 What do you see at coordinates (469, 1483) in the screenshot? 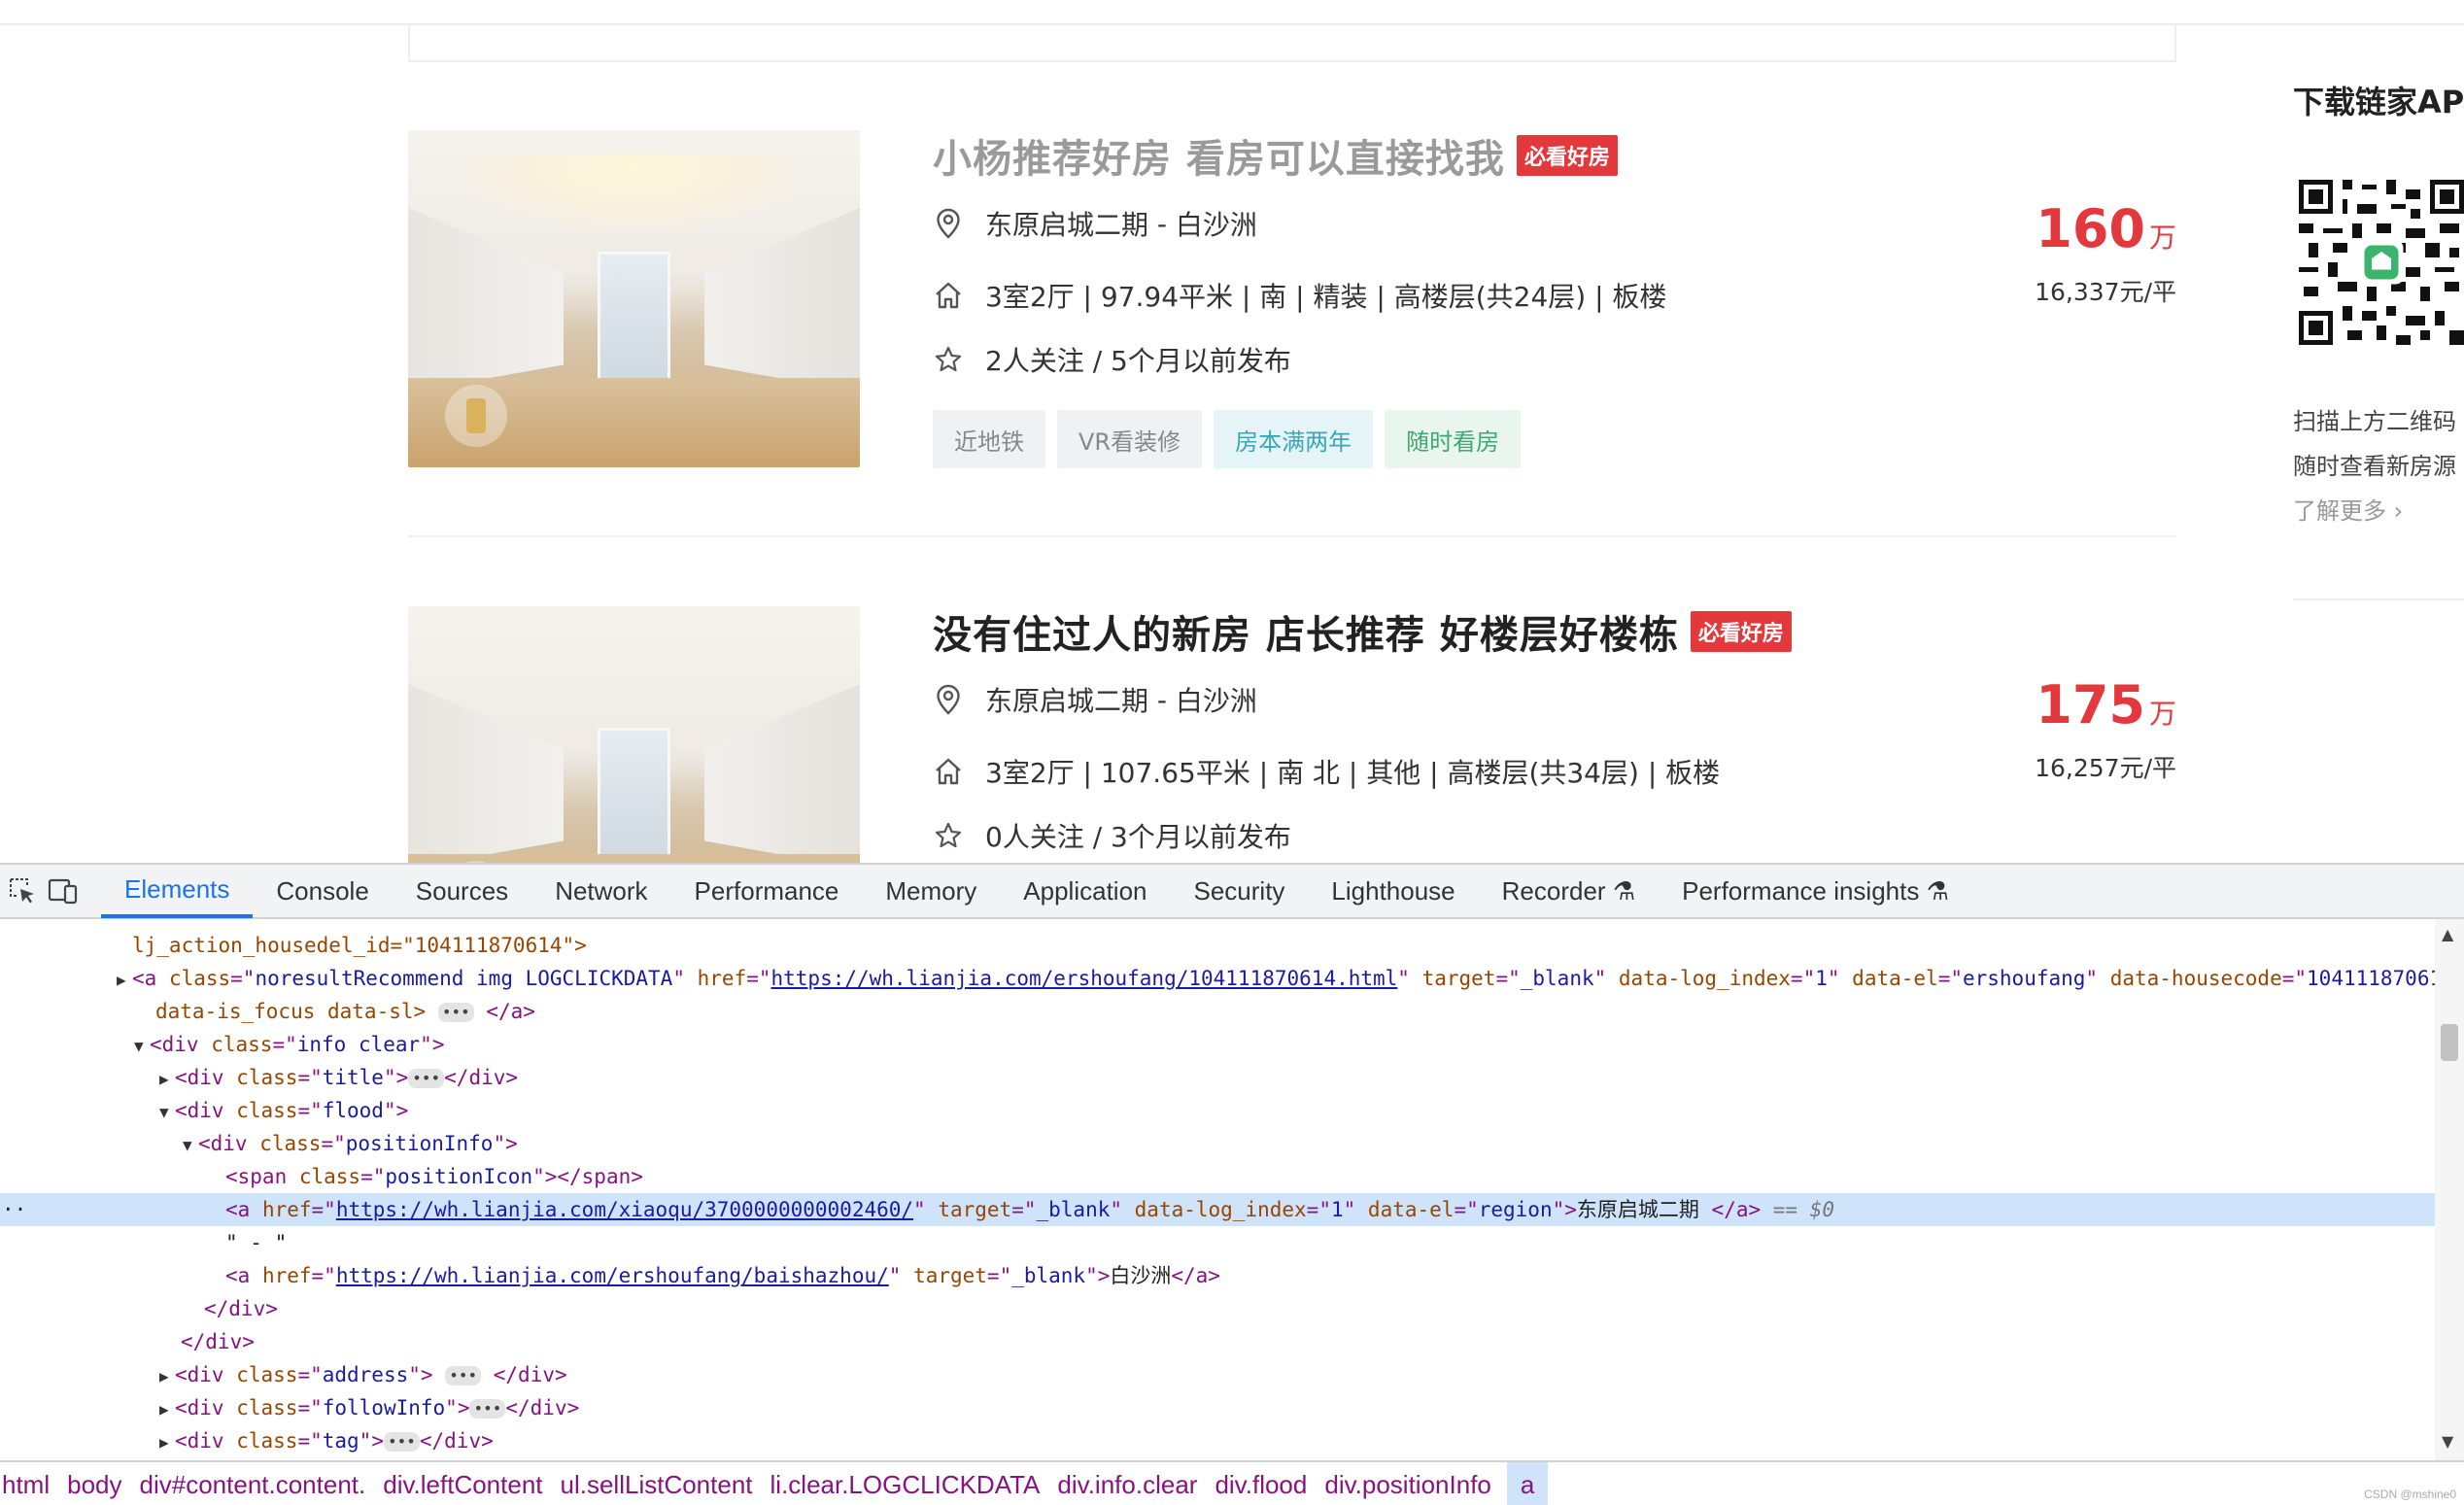
I see `crumb-left-content: div.leftContent` at bounding box center [469, 1483].